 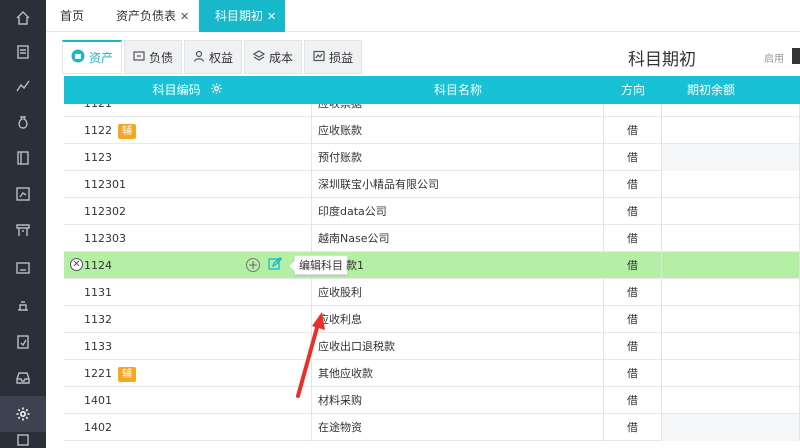 What do you see at coordinates (458, 400) in the screenshot?
I see `account-name: 材料采购` at bounding box center [458, 400].